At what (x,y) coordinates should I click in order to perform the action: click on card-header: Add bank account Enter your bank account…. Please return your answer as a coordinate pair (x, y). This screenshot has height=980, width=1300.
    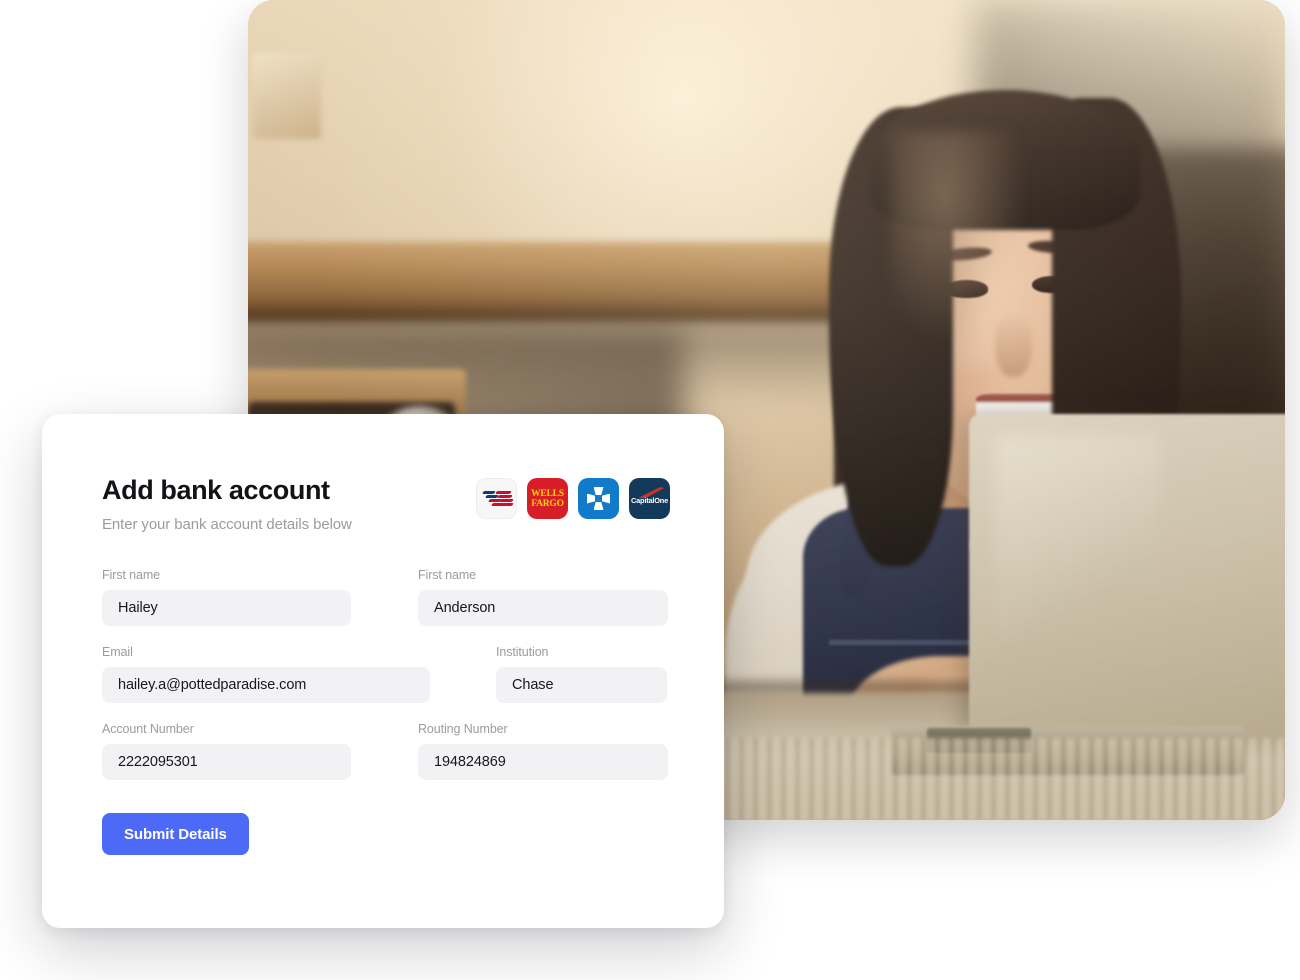
    Looking at the image, I should click on (413, 504).